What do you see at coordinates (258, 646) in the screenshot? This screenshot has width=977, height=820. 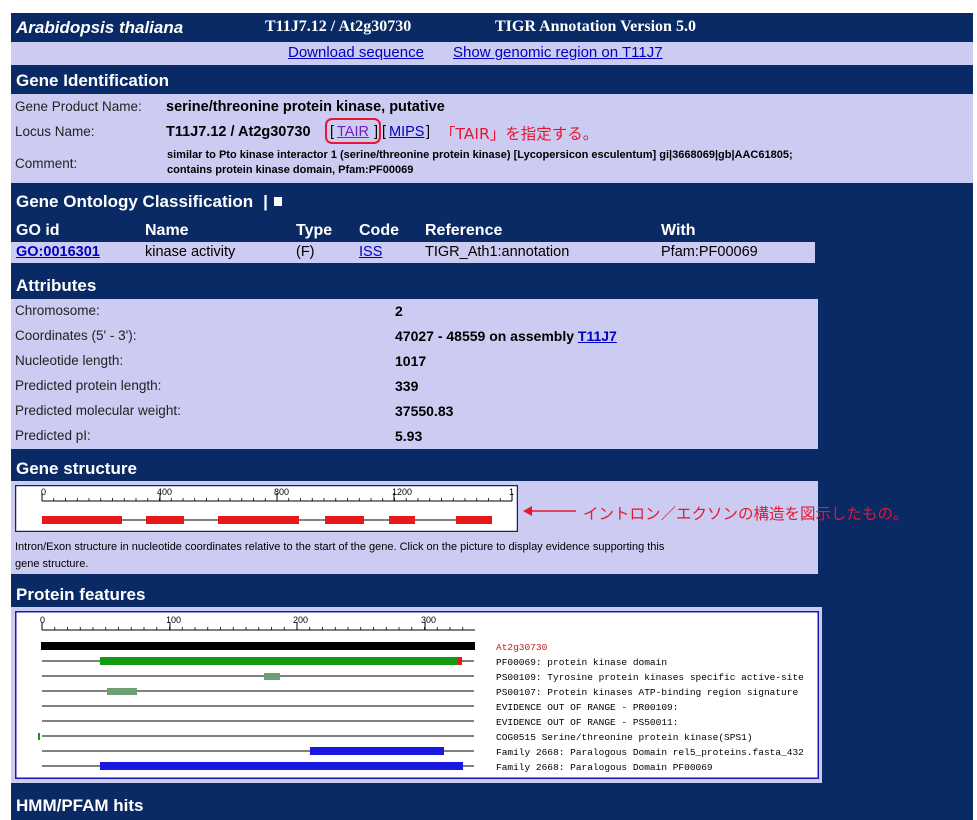 I see `feature-protein-bar` at bounding box center [258, 646].